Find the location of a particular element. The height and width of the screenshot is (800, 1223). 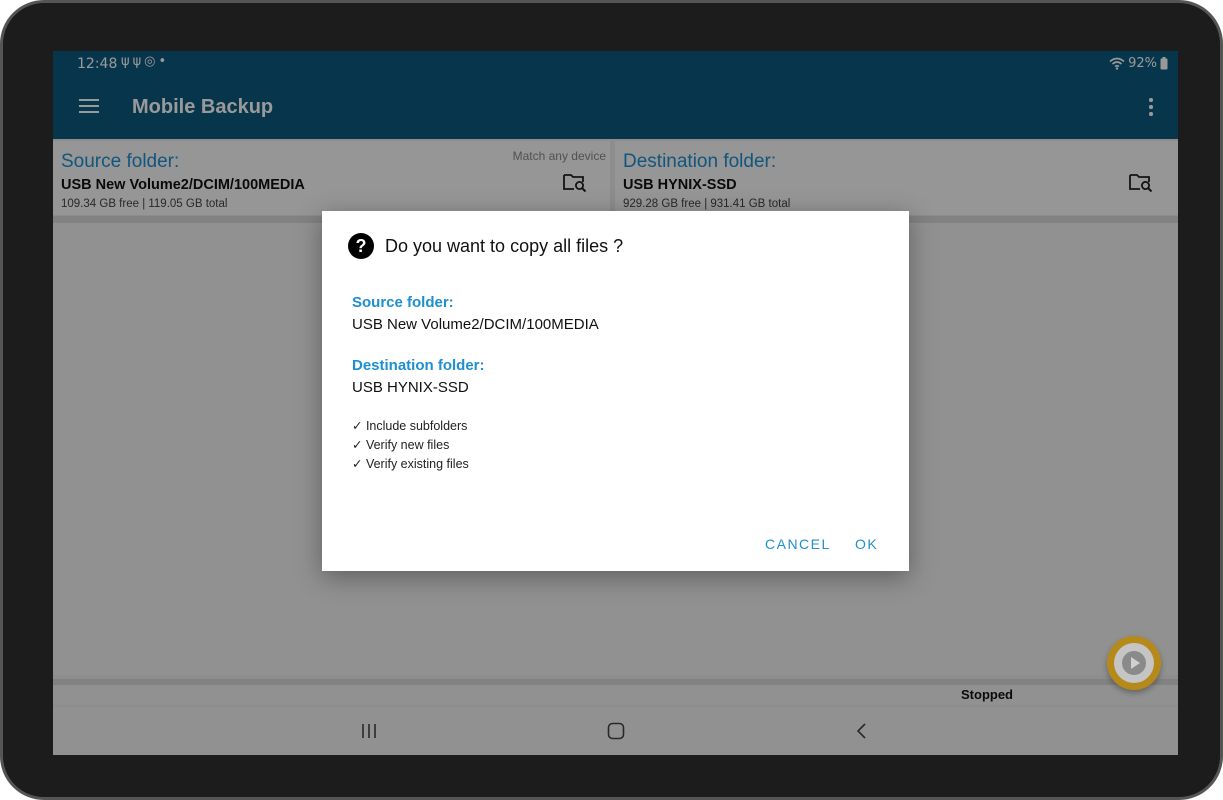

cancel-button: CANCEL is located at coordinates (798, 544).